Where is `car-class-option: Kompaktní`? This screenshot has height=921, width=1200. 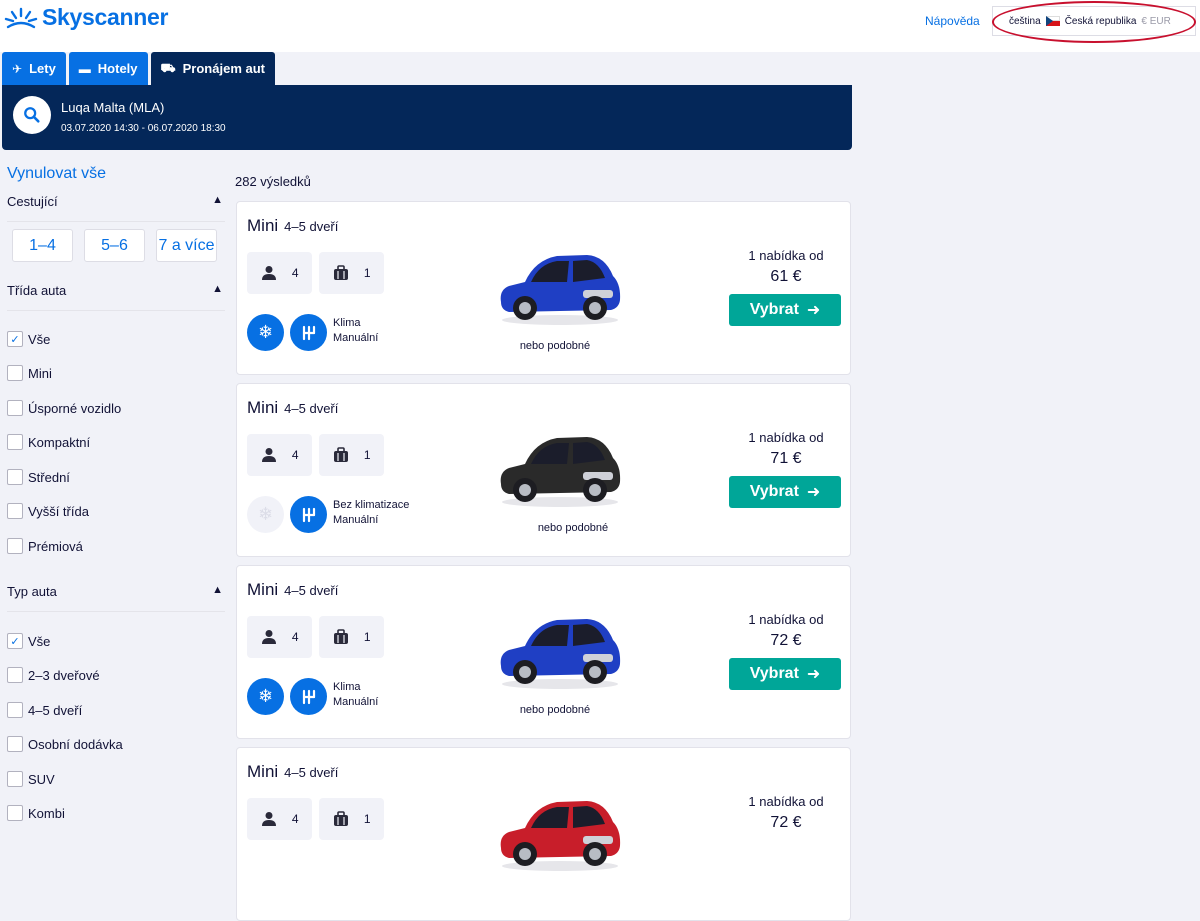
car-class-option: Kompaktní is located at coordinates (48, 442).